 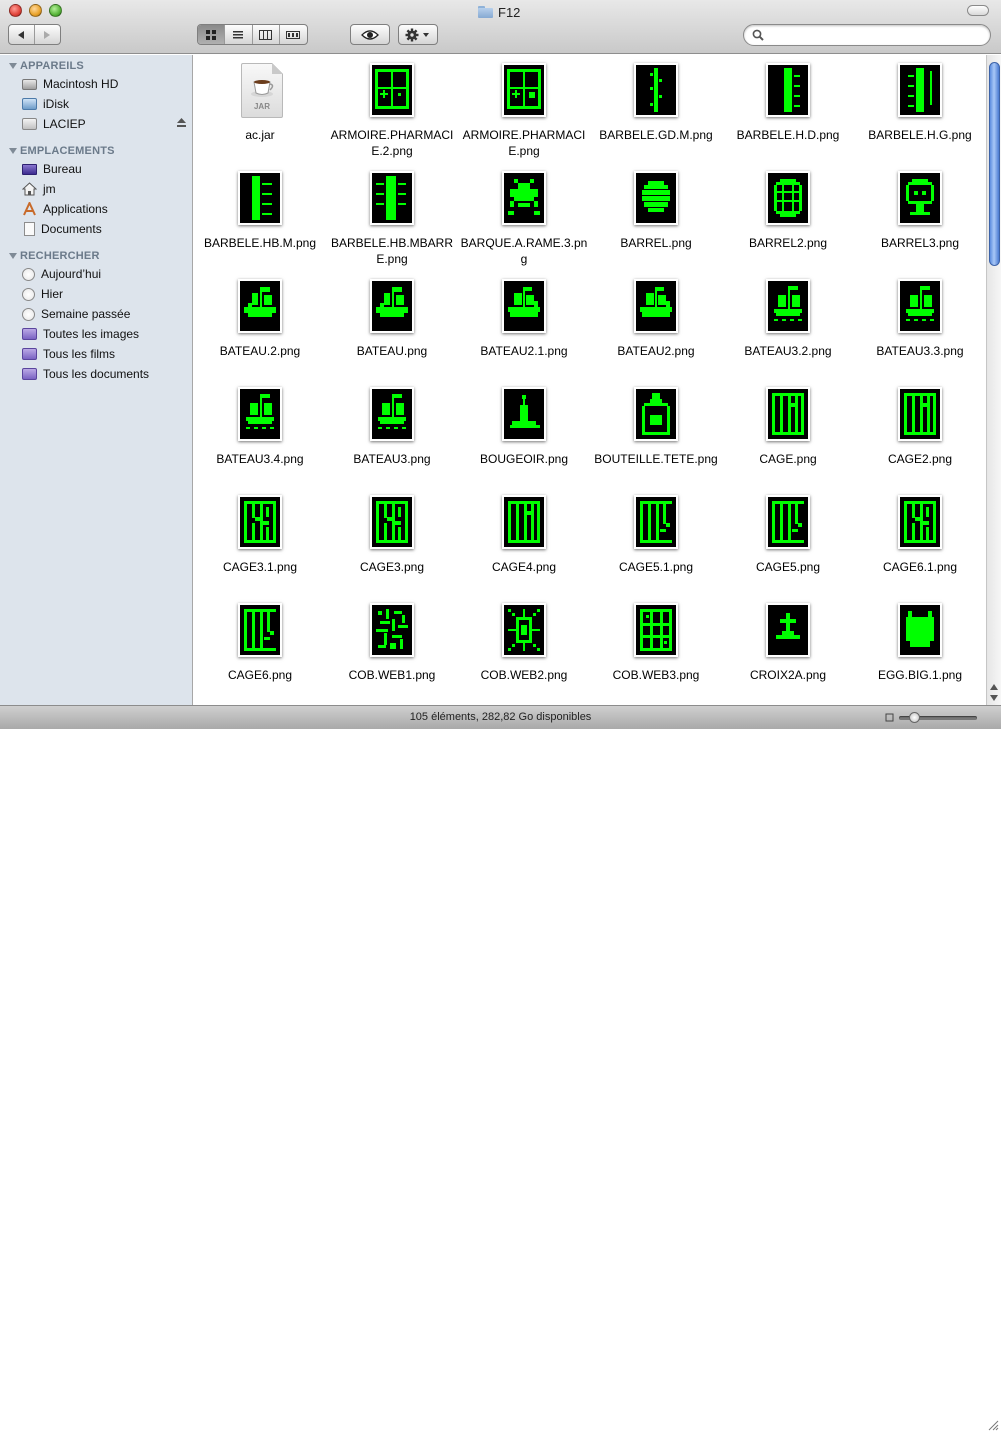 What do you see at coordinates (54, 256) in the screenshot?
I see `sidebar-header-search: RECHERCHER` at bounding box center [54, 256].